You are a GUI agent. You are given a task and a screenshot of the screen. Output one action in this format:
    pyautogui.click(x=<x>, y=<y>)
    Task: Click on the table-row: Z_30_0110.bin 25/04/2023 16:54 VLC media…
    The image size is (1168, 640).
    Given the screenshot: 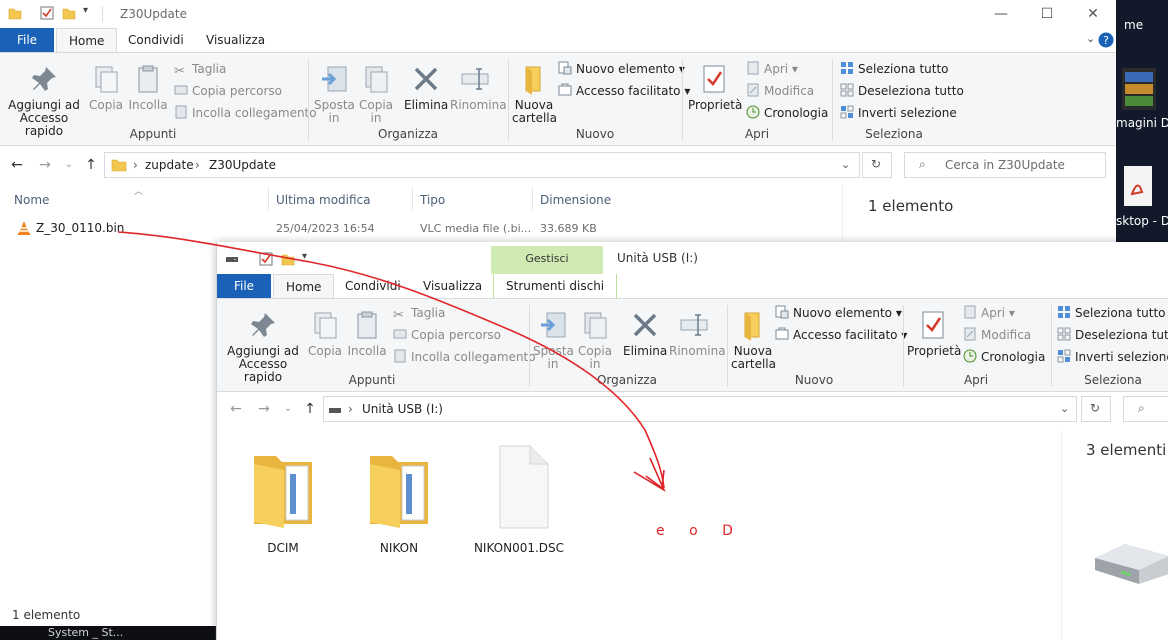 What is the action you would take?
    pyautogui.click(x=318, y=229)
    